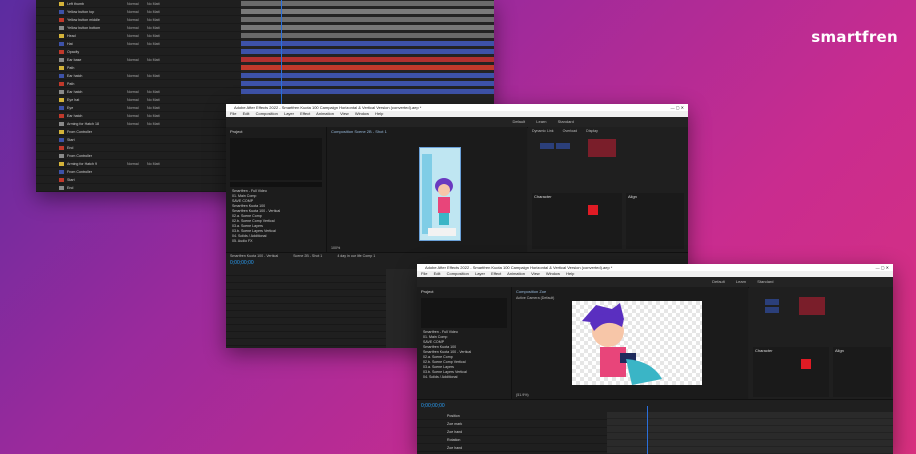  What do you see at coordinates (427, 131) in the screenshot?
I see `tab-composition: Composition Scene 2B - Shot 1` at bounding box center [427, 131].